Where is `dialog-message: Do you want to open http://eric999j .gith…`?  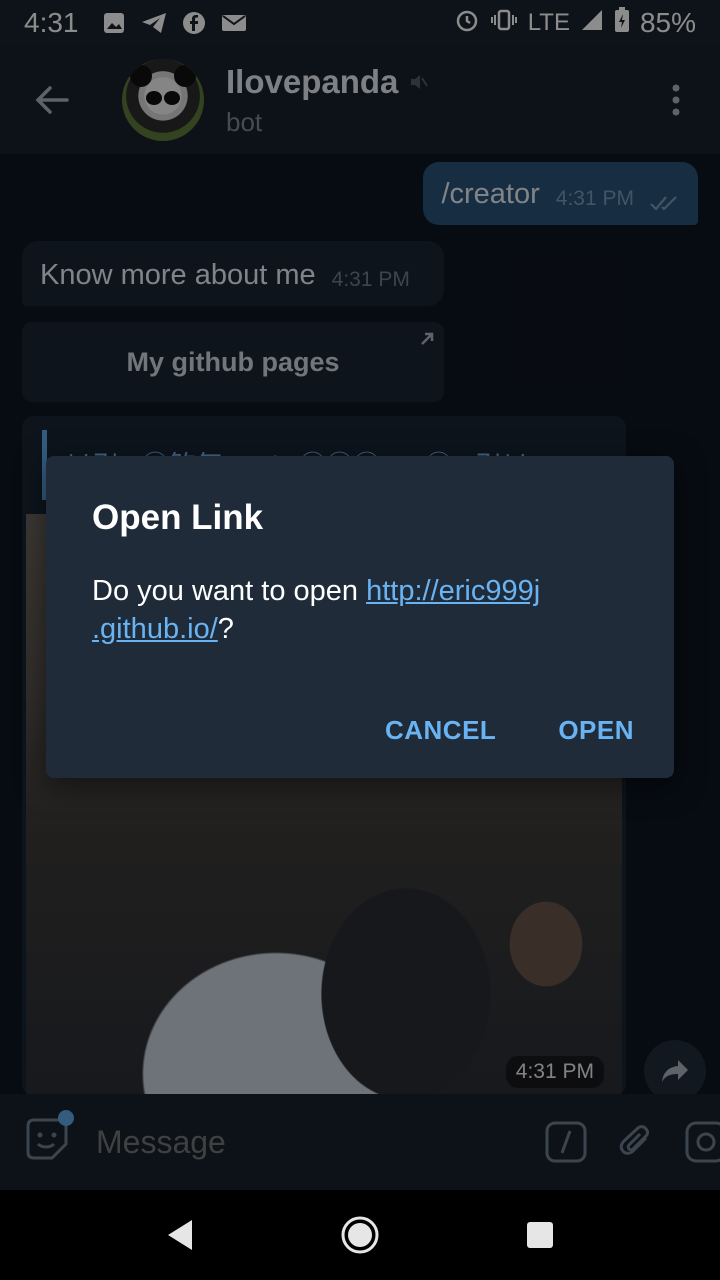
dialog-message: Do you want to open http://eric999j .gith… is located at coordinates (360, 610).